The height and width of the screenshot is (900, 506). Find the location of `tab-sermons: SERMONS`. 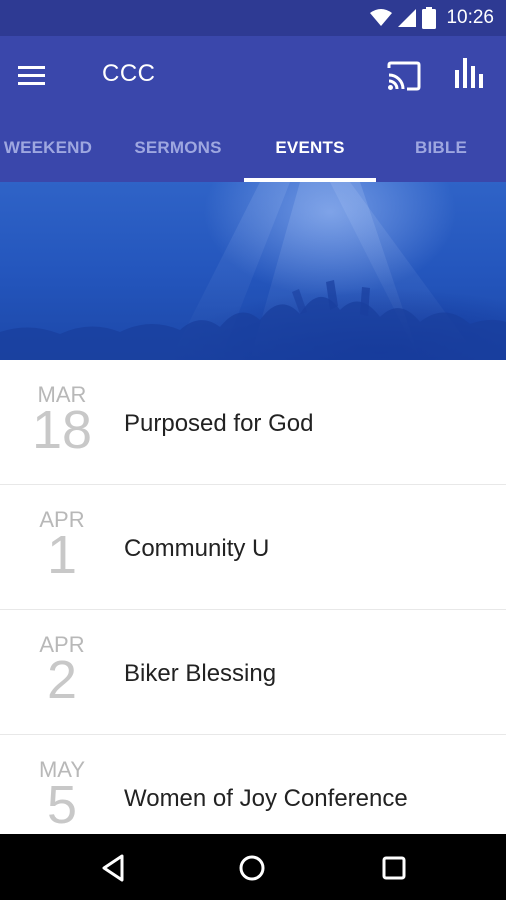

tab-sermons: SERMONS is located at coordinates (178, 149).